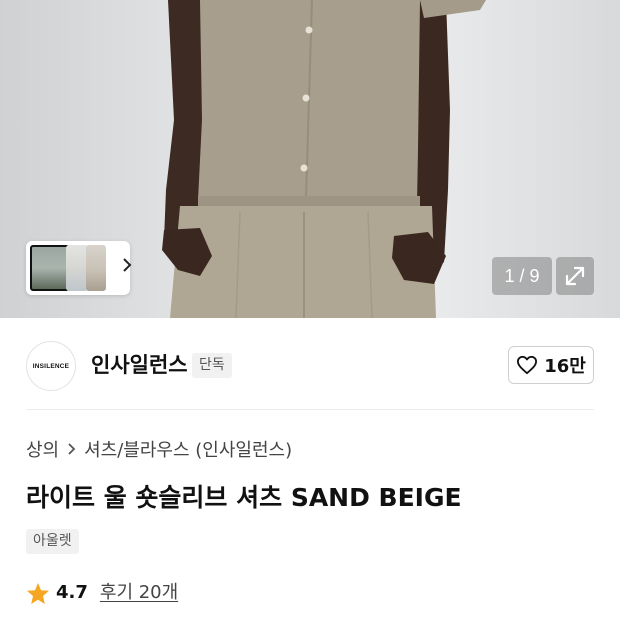  What do you see at coordinates (310, 409) in the screenshot?
I see `divider` at bounding box center [310, 409].